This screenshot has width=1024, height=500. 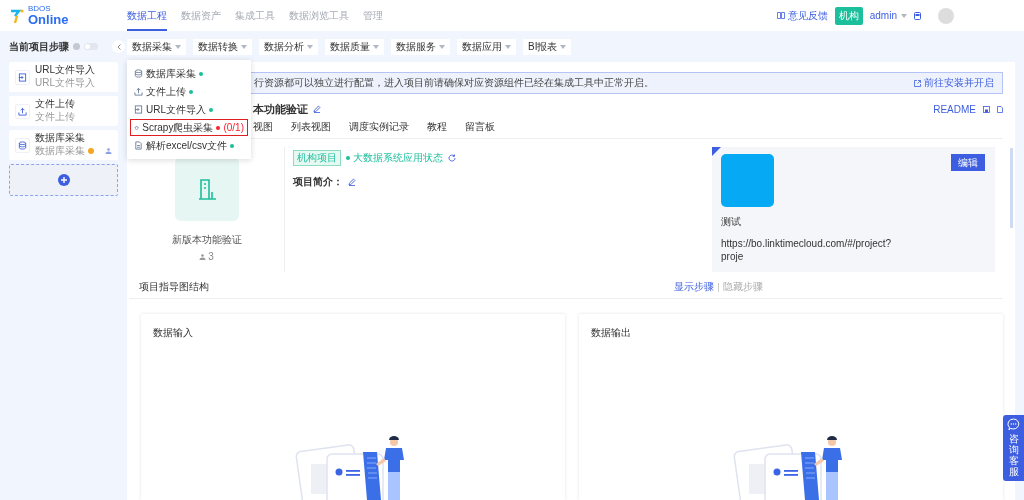 I want to click on toolbar-dropdown: 数据采集, so click(x=156, y=46).